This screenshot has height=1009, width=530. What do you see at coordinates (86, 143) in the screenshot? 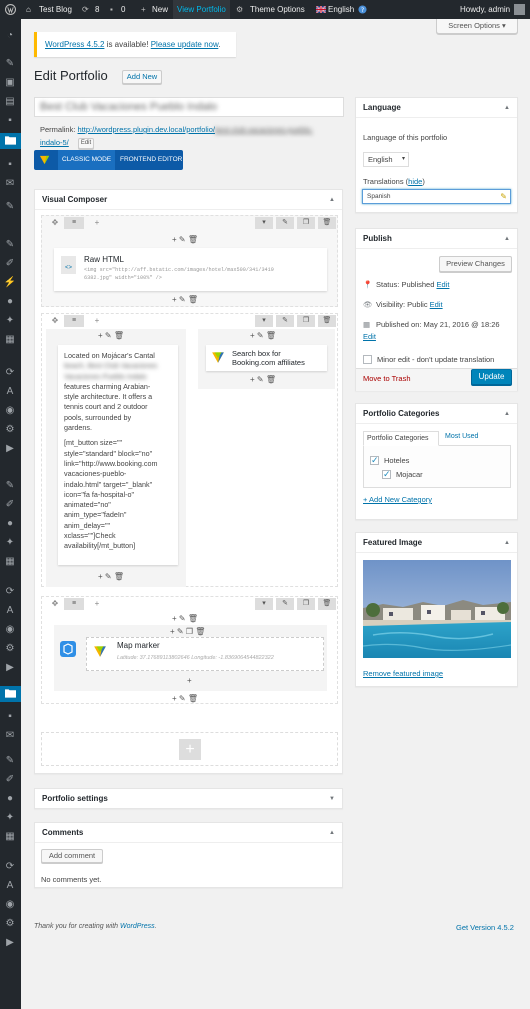
I see `permalink-edit-button: Edit` at bounding box center [86, 143].